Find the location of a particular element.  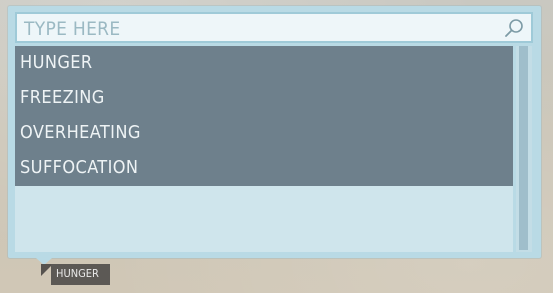

scrollbar-thumb is located at coordinates (523, 148).